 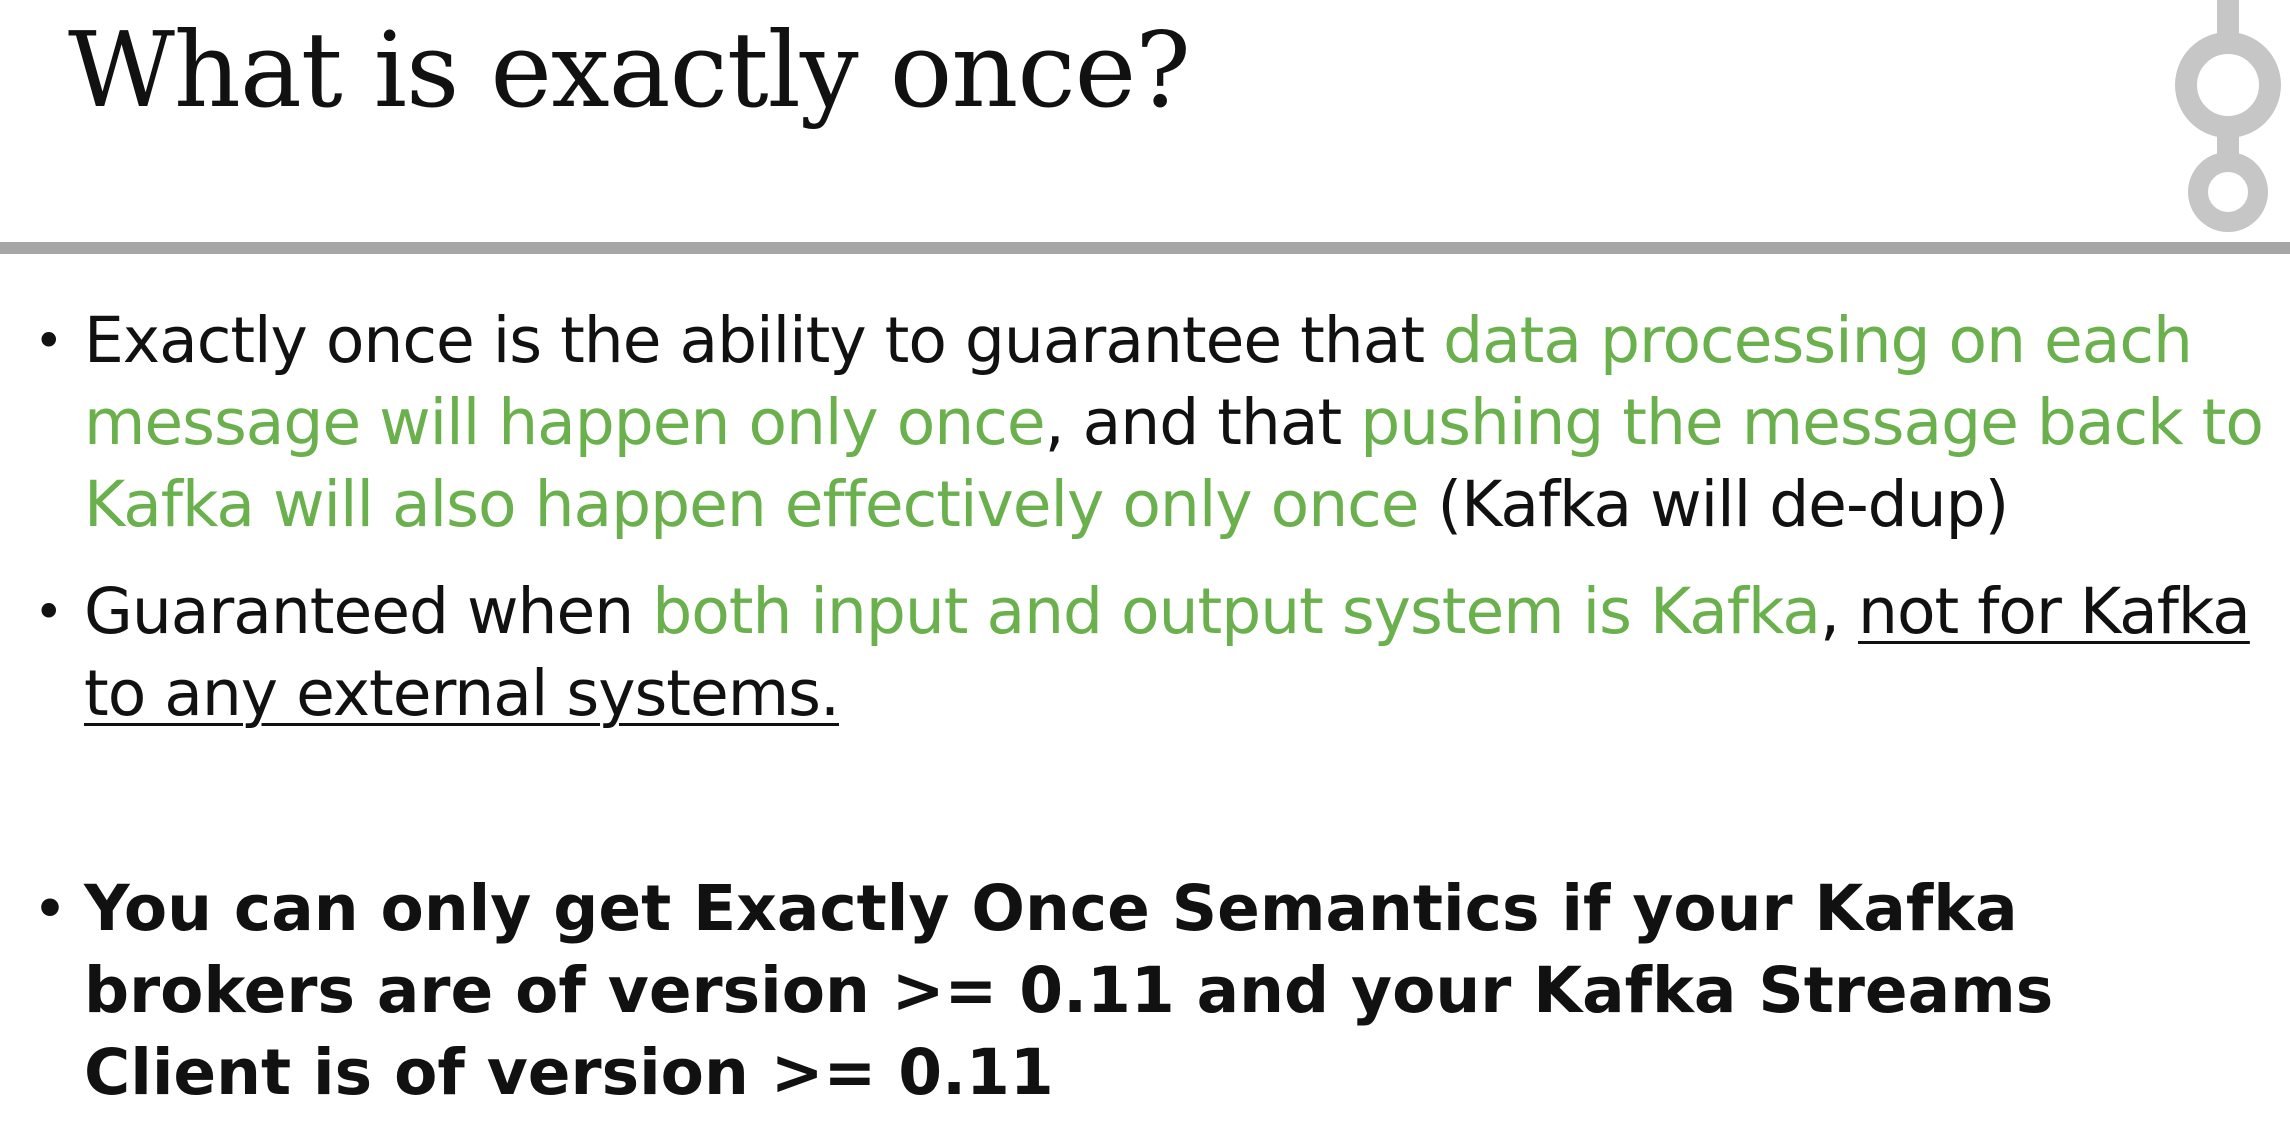 I want to click on slide-title: What is exactly once?, so click(x=629, y=70).